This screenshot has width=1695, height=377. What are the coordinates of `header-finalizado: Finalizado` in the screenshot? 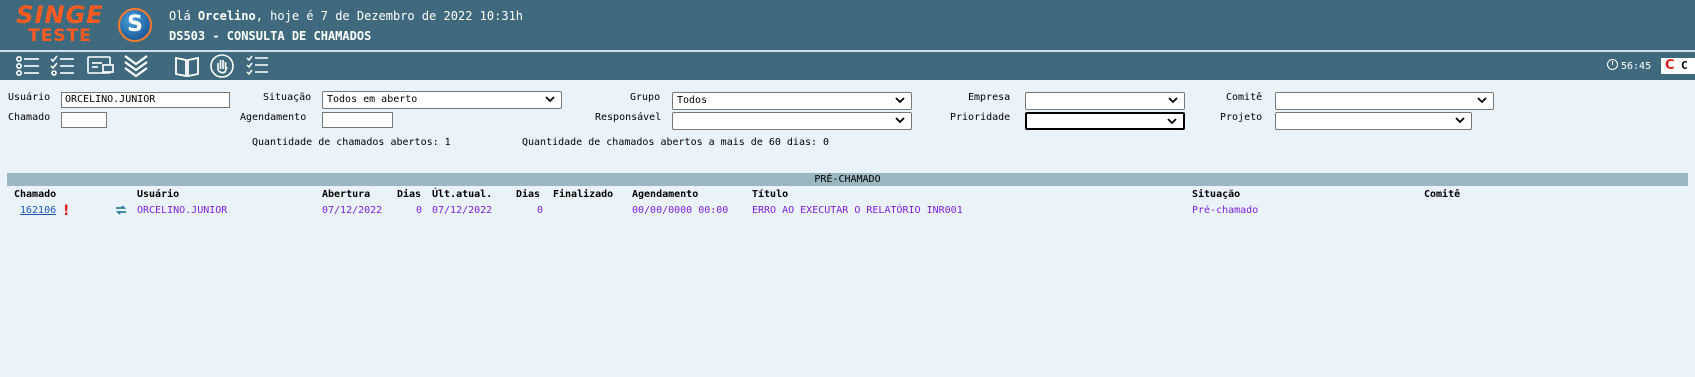 It's located at (583, 194).